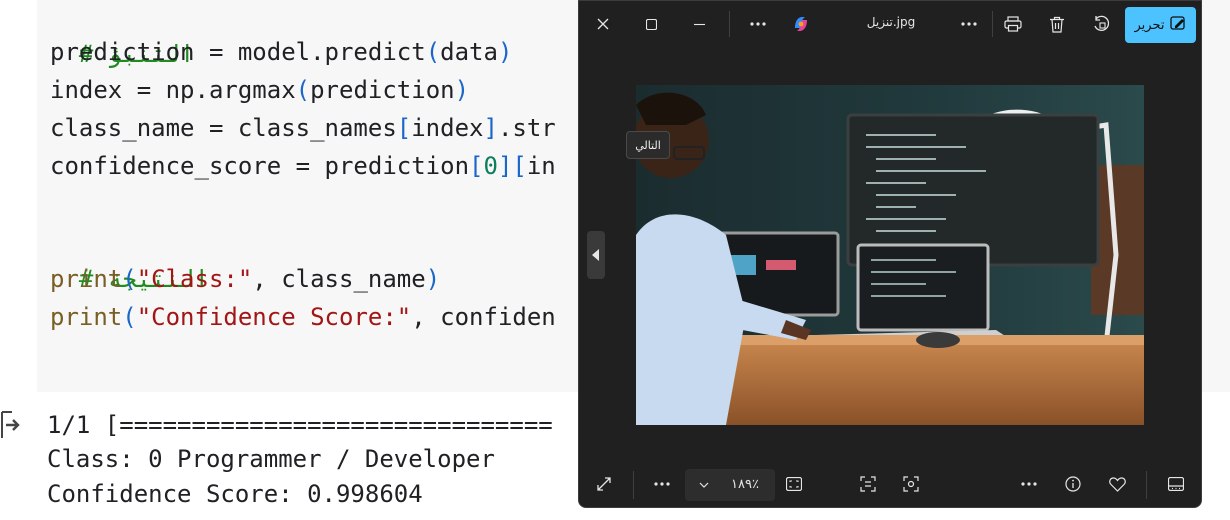 The image size is (1230, 520). I want to click on window-title: تنزيل.jpg, so click(891, 22).